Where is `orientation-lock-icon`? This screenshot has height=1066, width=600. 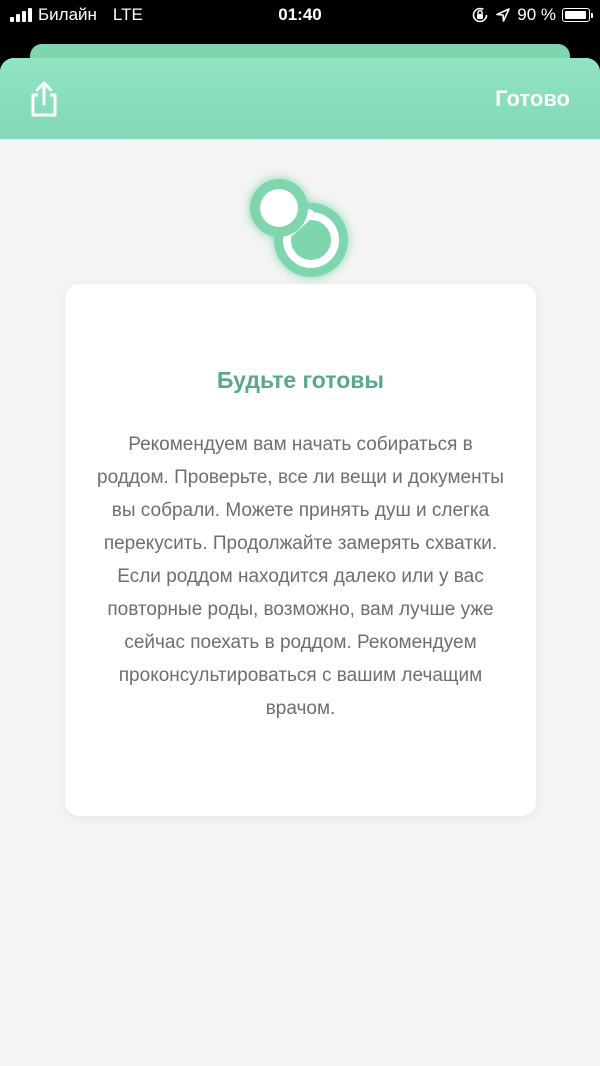
orientation-lock-icon is located at coordinates (480, 15).